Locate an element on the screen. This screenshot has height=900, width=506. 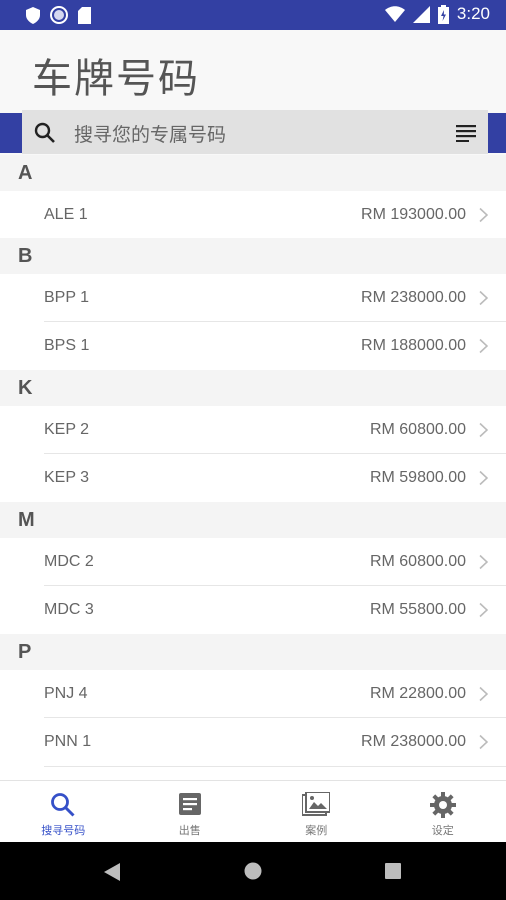
plate-number: MDC 3 is located at coordinates (69, 609).